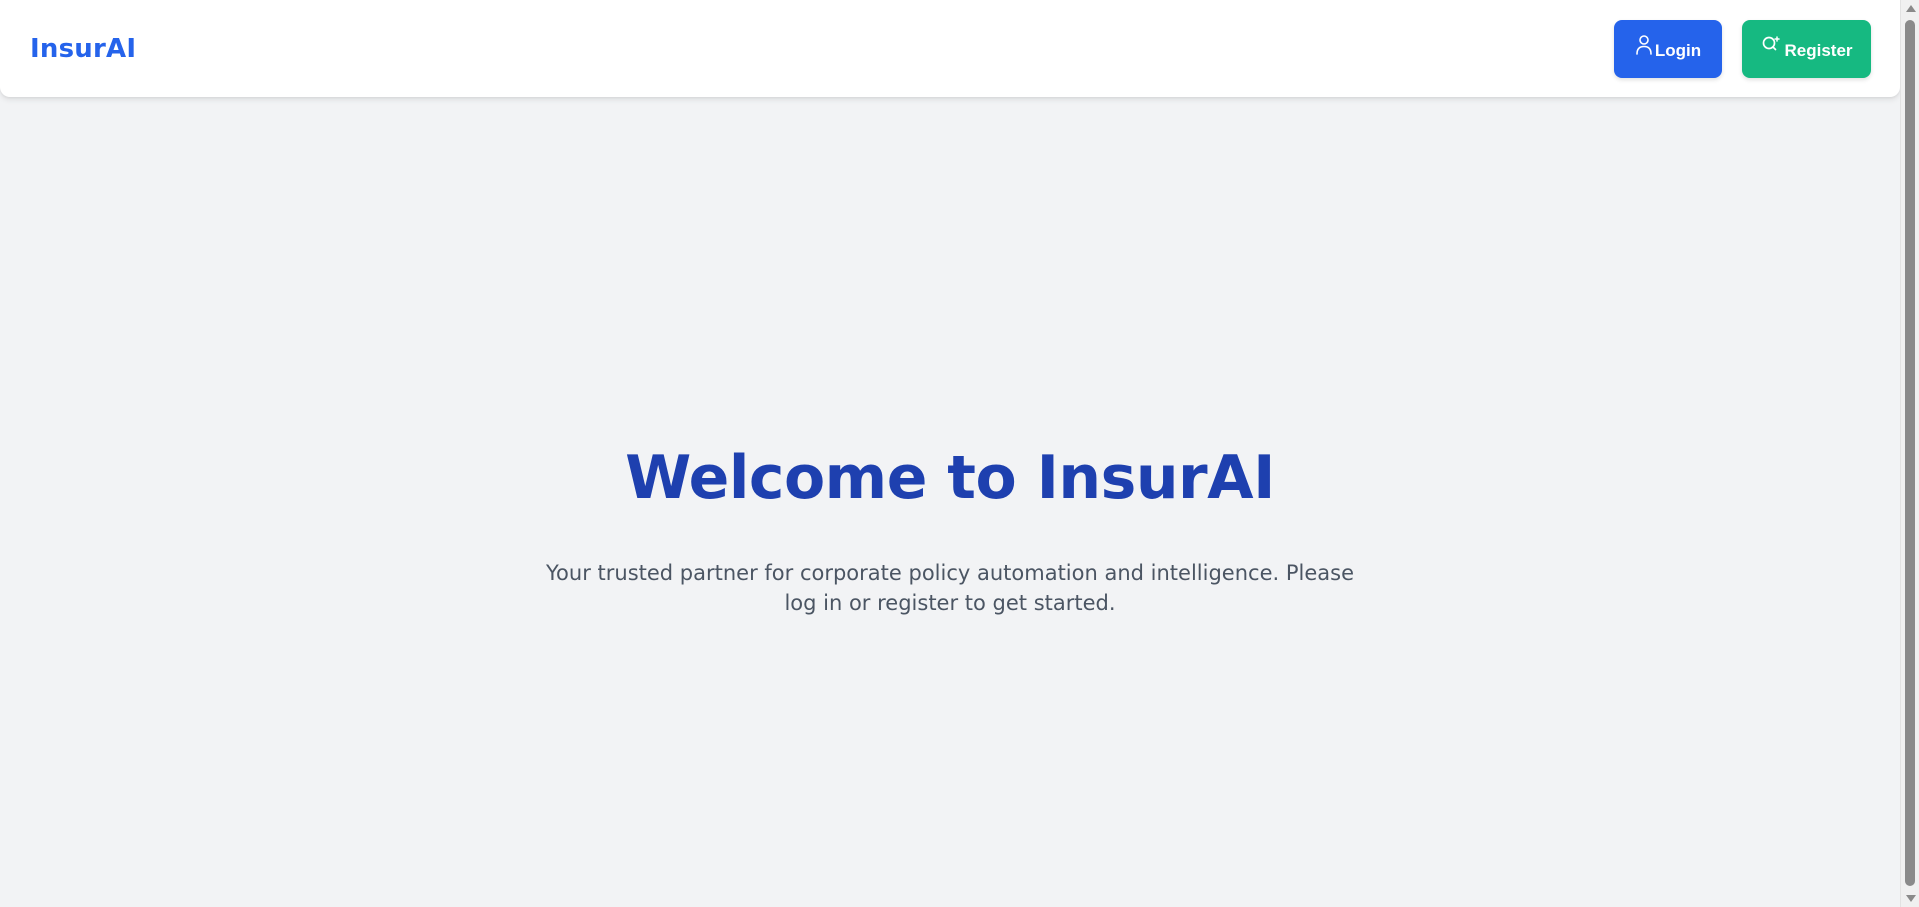 The width and height of the screenshot is (1919, 907). I want to click on vertical-scrollbar, so click(1909, 453).